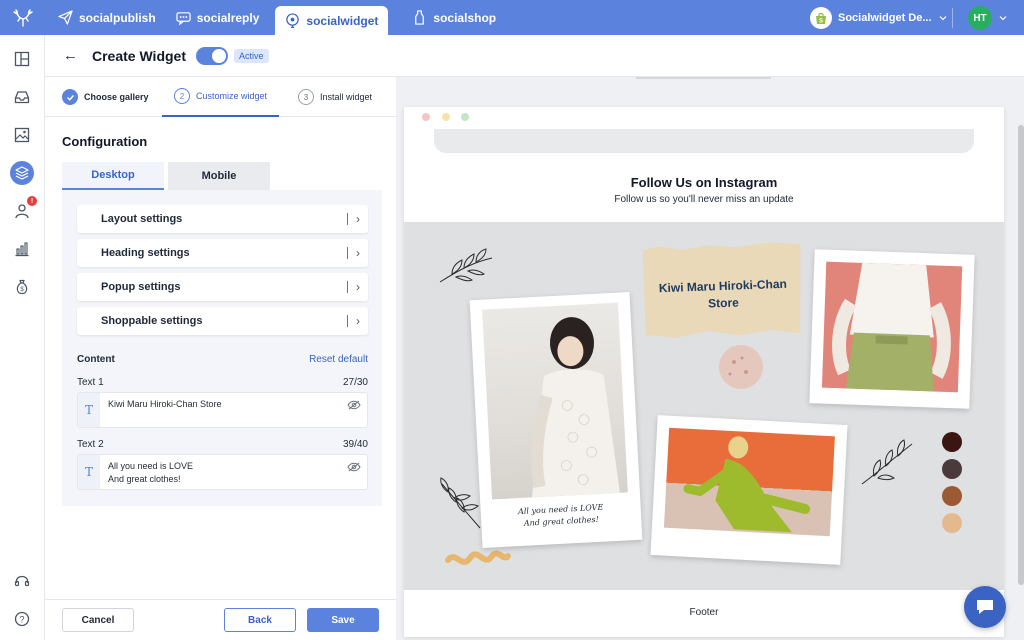  Describe the element at coordinates (220, 619) in the screenshot. I see `action-footer: Cancel Back Save` at that location.